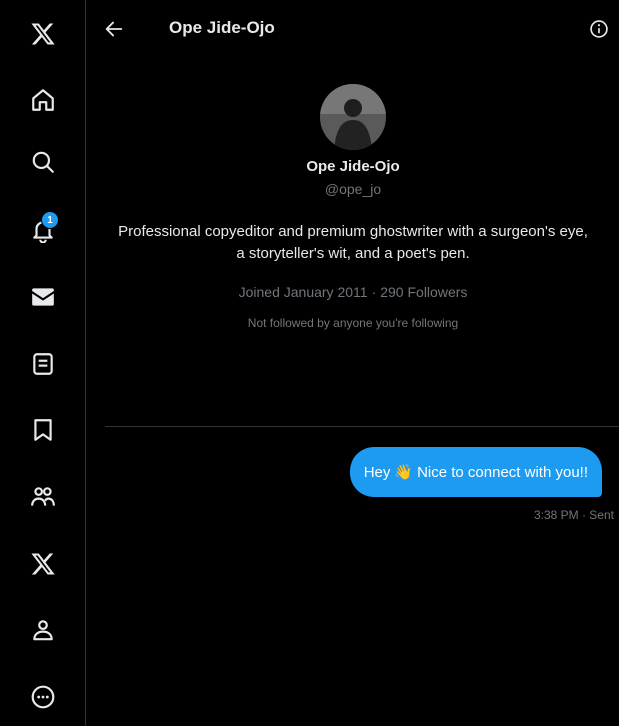 The height and width of the screenshot is (726, 619). Describe the element at coordinates (353, 117) in the screenshot. I see `avatar` at that location.